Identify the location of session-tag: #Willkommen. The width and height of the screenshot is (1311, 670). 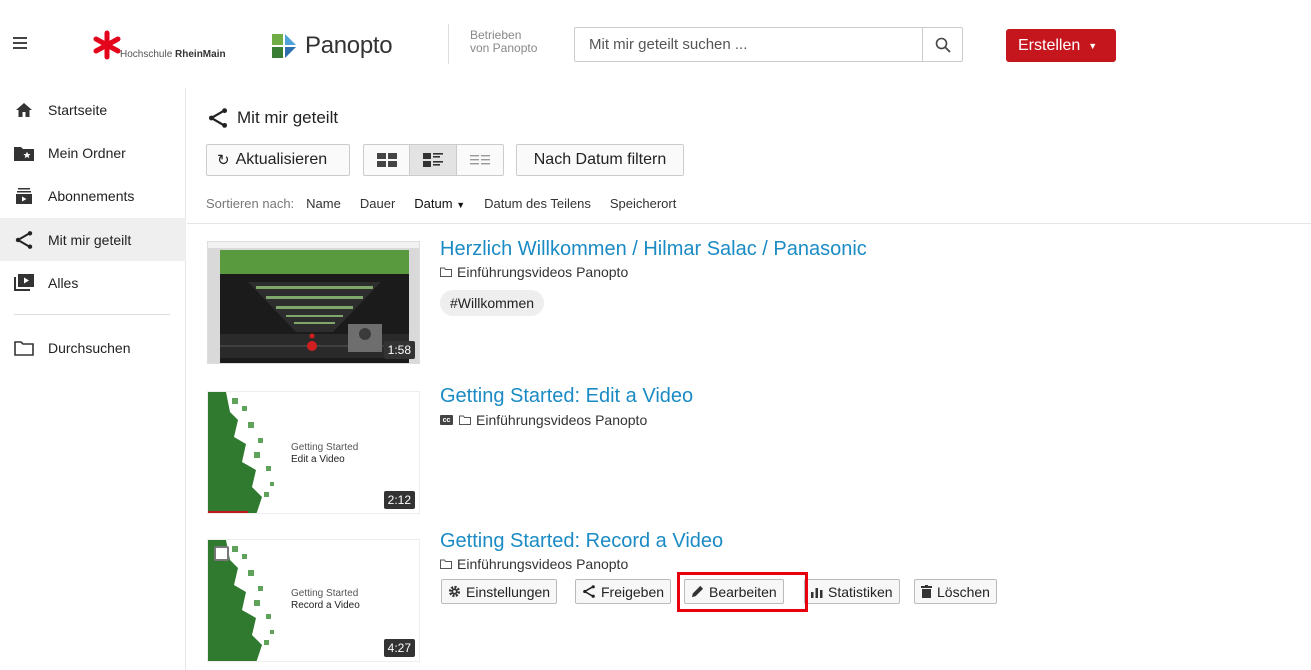
(492, 303).